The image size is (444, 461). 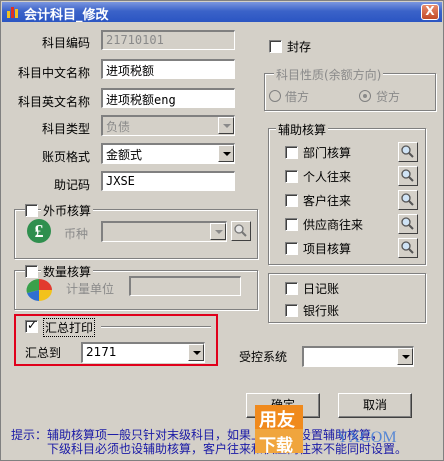 What do you see at coordinates (185, 286) in the screenshot?
I see `unit-field` at bounding box center [185, 286].